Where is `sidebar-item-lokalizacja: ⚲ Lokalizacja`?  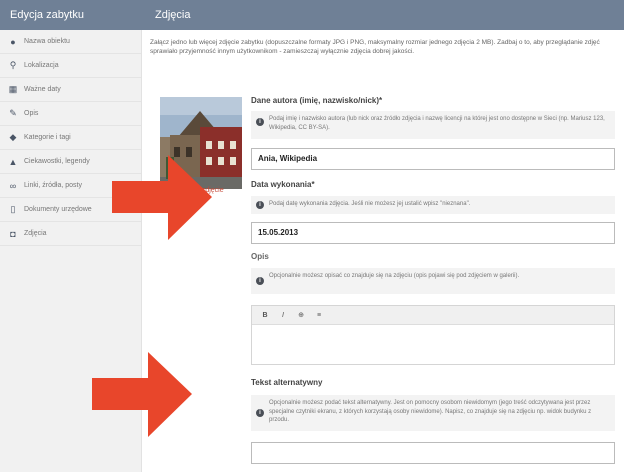
sidebar-item-lokalizacja: ⚲ Lokalizacja is located at coordinates (70, 66).